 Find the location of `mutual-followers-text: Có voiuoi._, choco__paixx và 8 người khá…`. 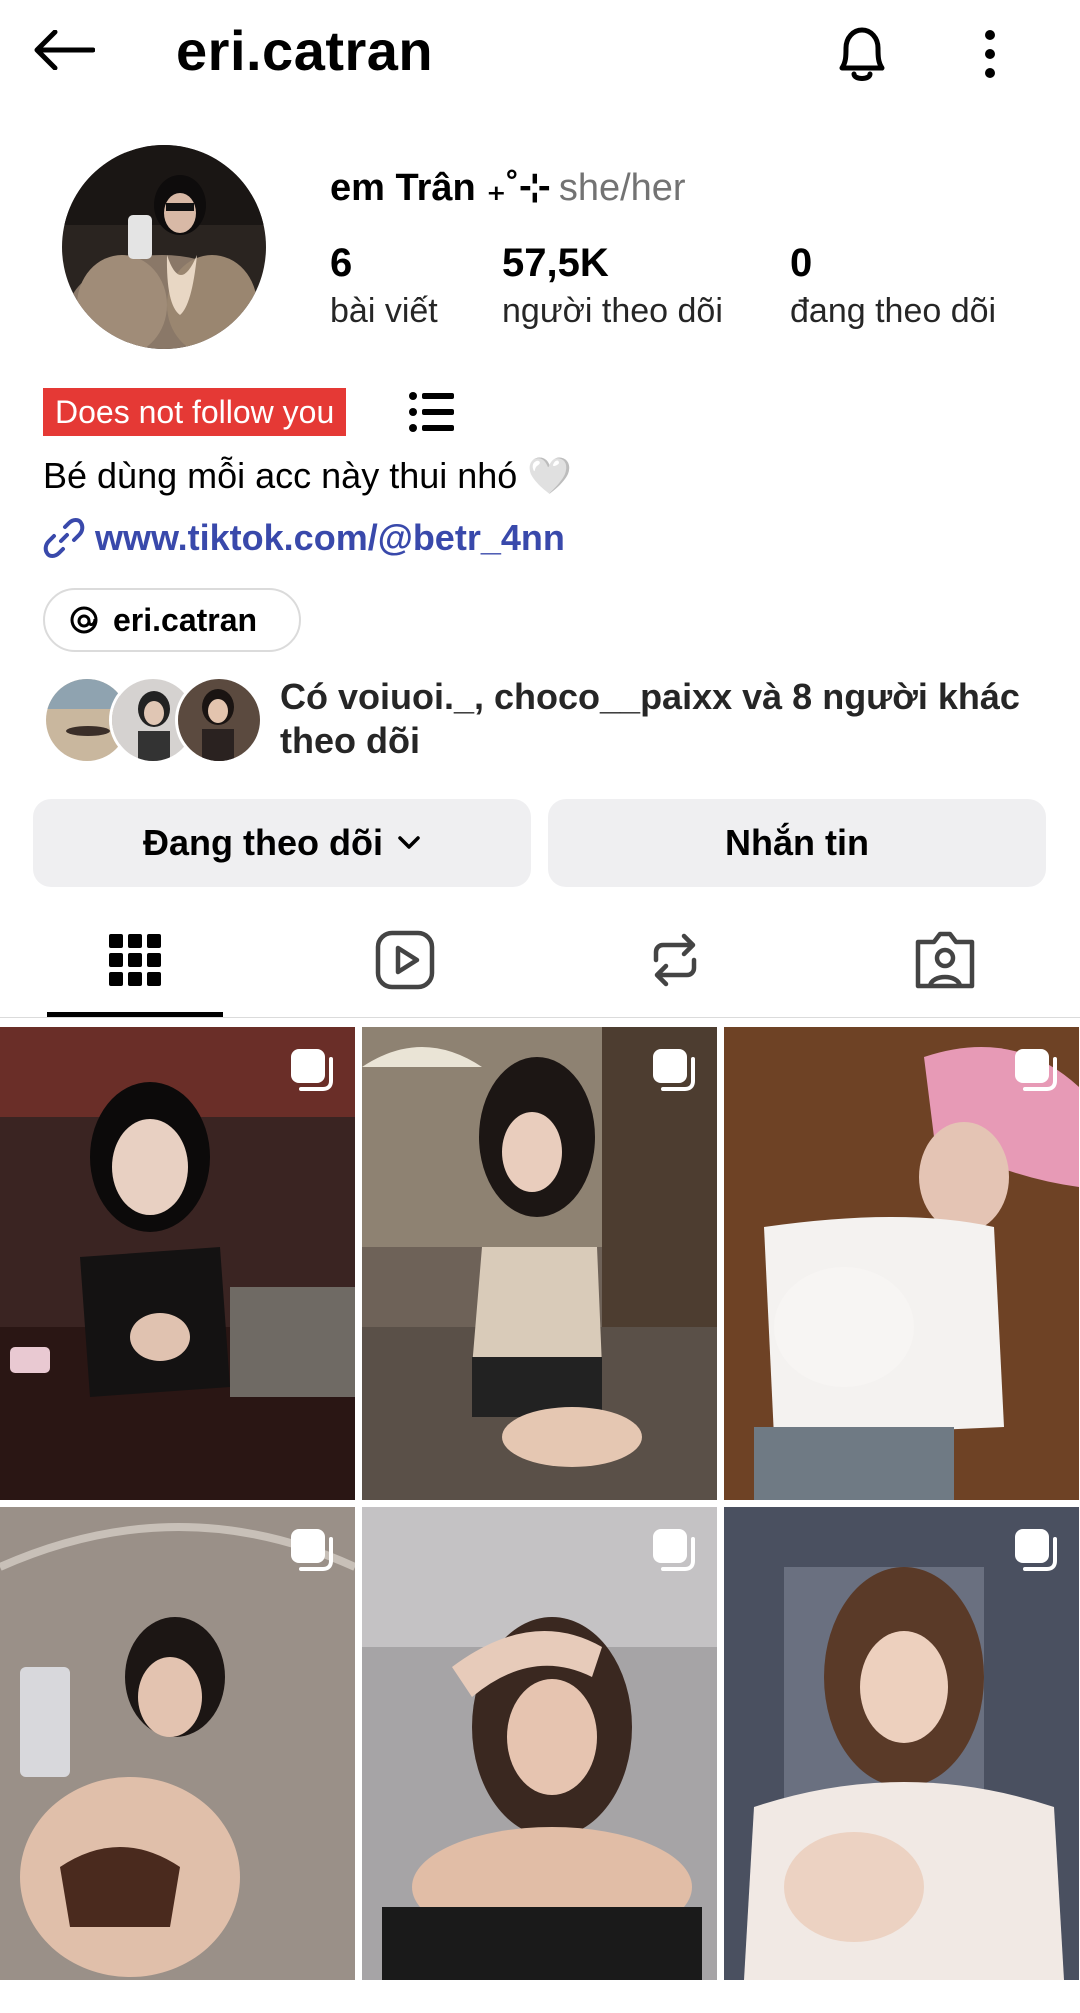

mutual-followers-text: Có voiuoi._, choco__paixx và 8 người khá… is located at coordinates (660, 719).